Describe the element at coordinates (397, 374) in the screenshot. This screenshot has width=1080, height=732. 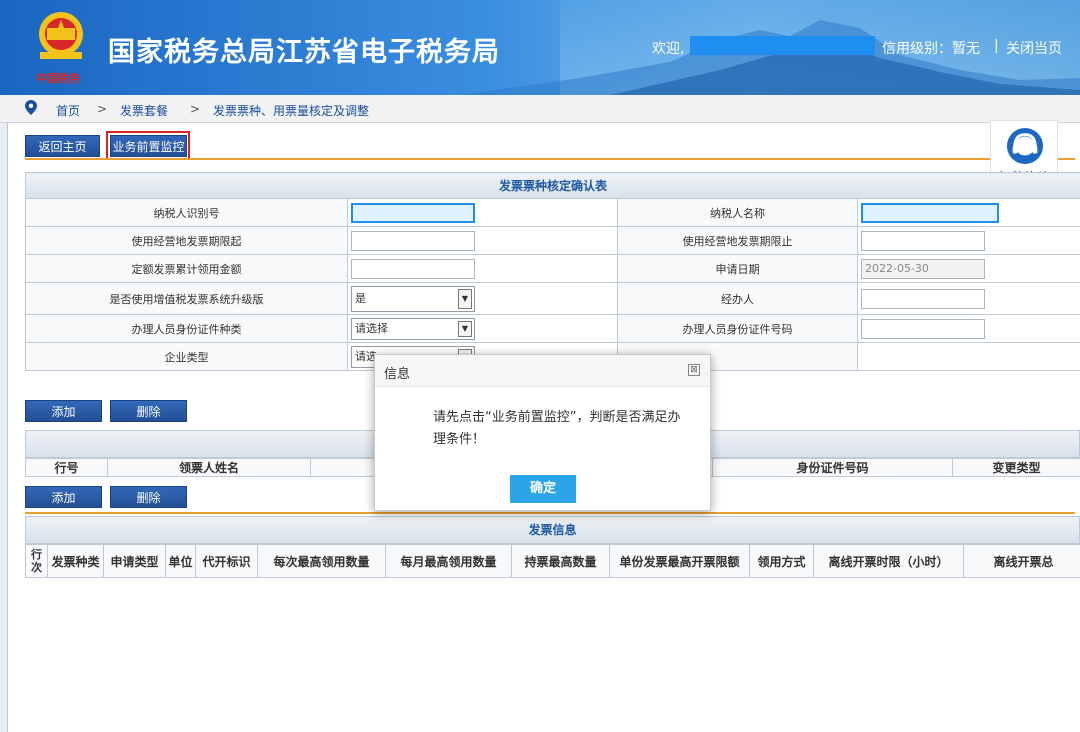
I see `dialog-title: 信息` at that location.